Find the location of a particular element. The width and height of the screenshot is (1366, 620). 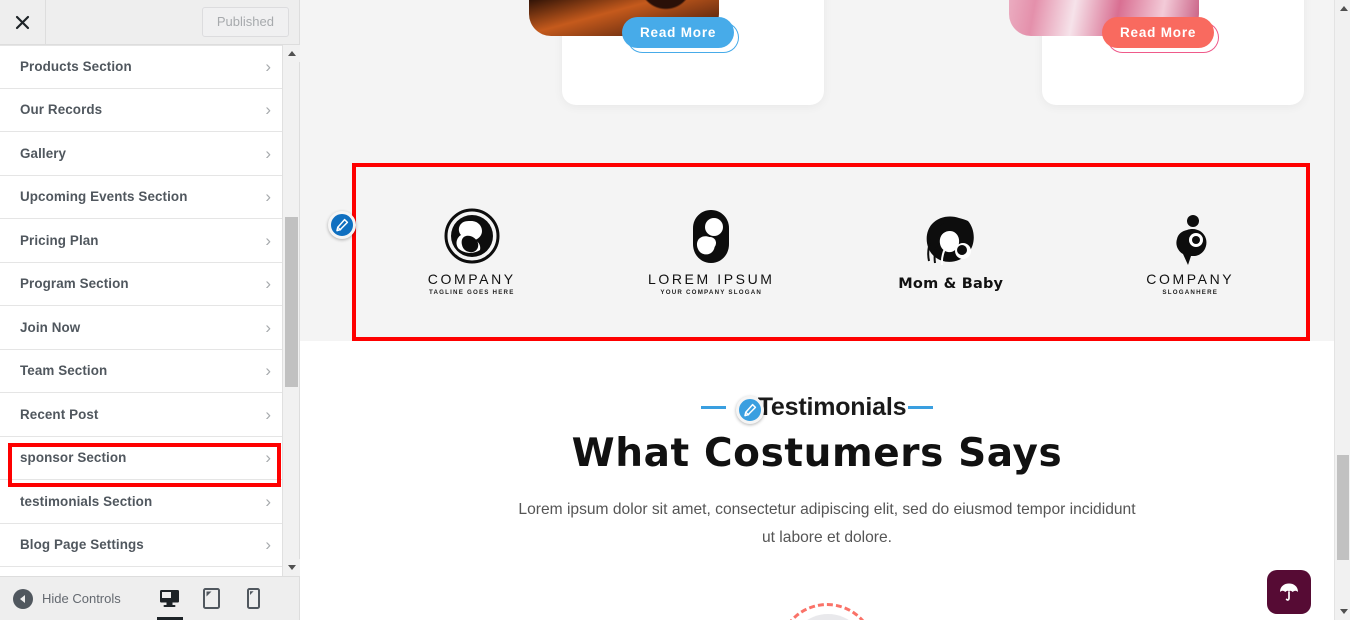

device-preview-switcher is located at coordinates (212, 602).